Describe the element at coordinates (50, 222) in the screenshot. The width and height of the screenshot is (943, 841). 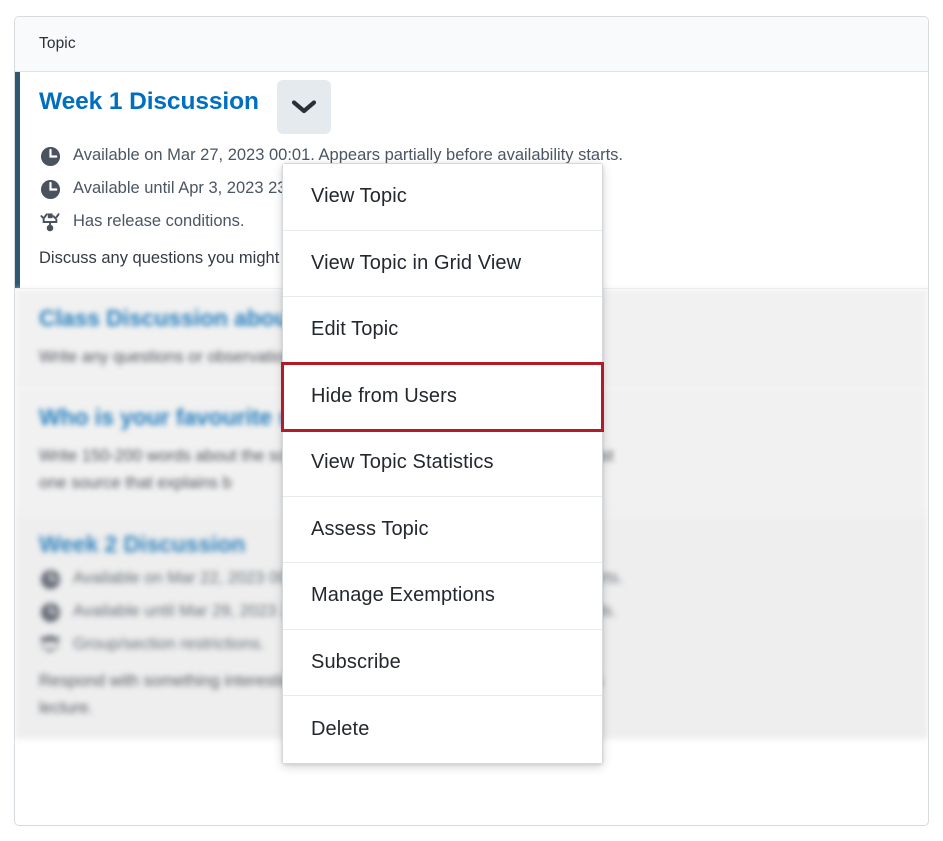
I see `release-conditions-icon` at that location.